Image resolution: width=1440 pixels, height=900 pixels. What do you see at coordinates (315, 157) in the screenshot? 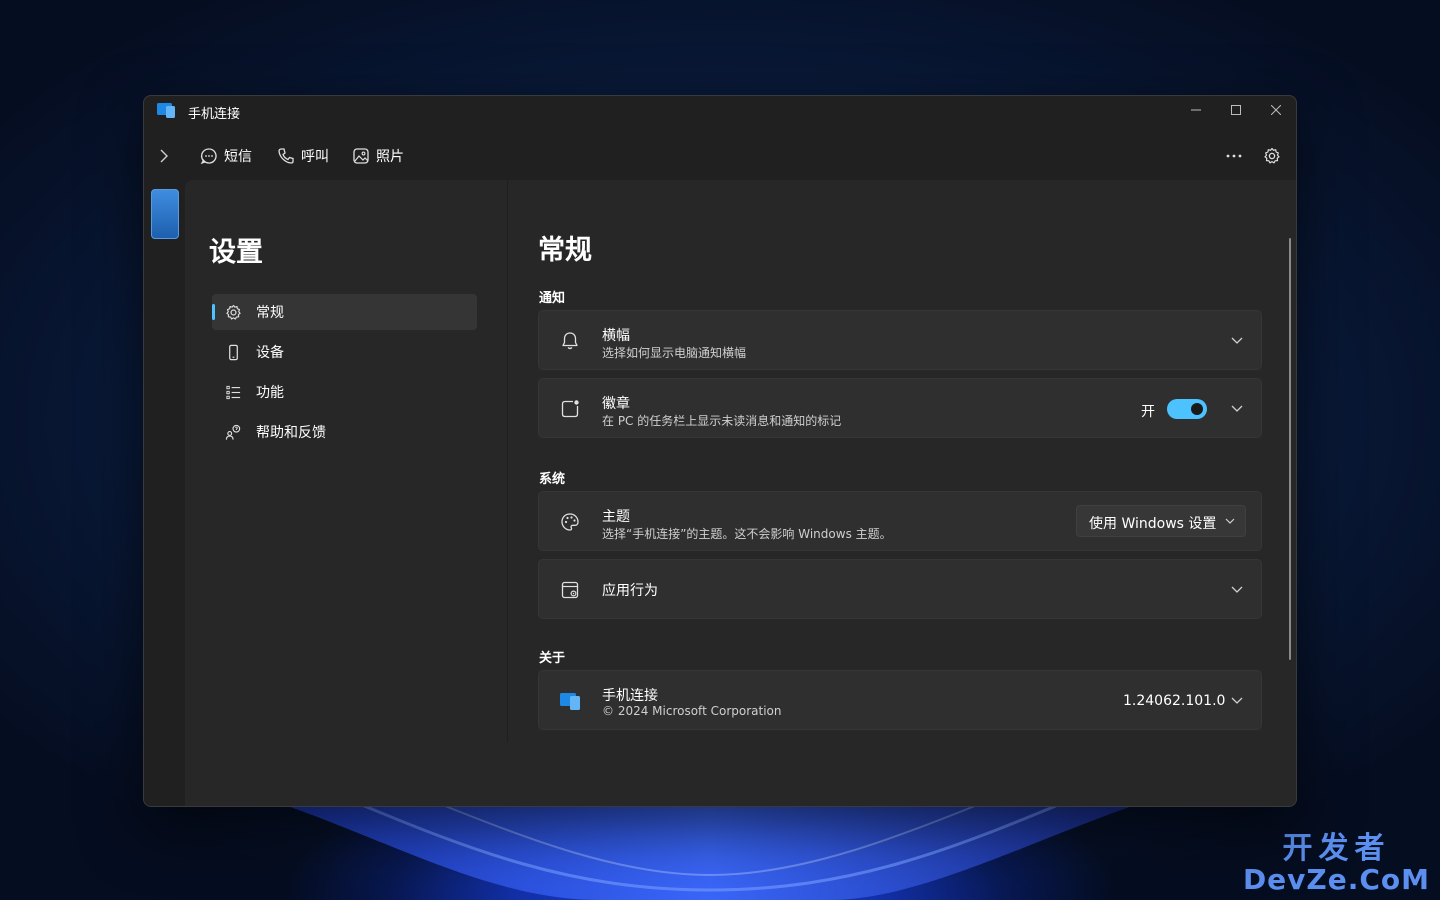
I see `tab-calls-label: 呼叫` at bounding box center [315, 157].